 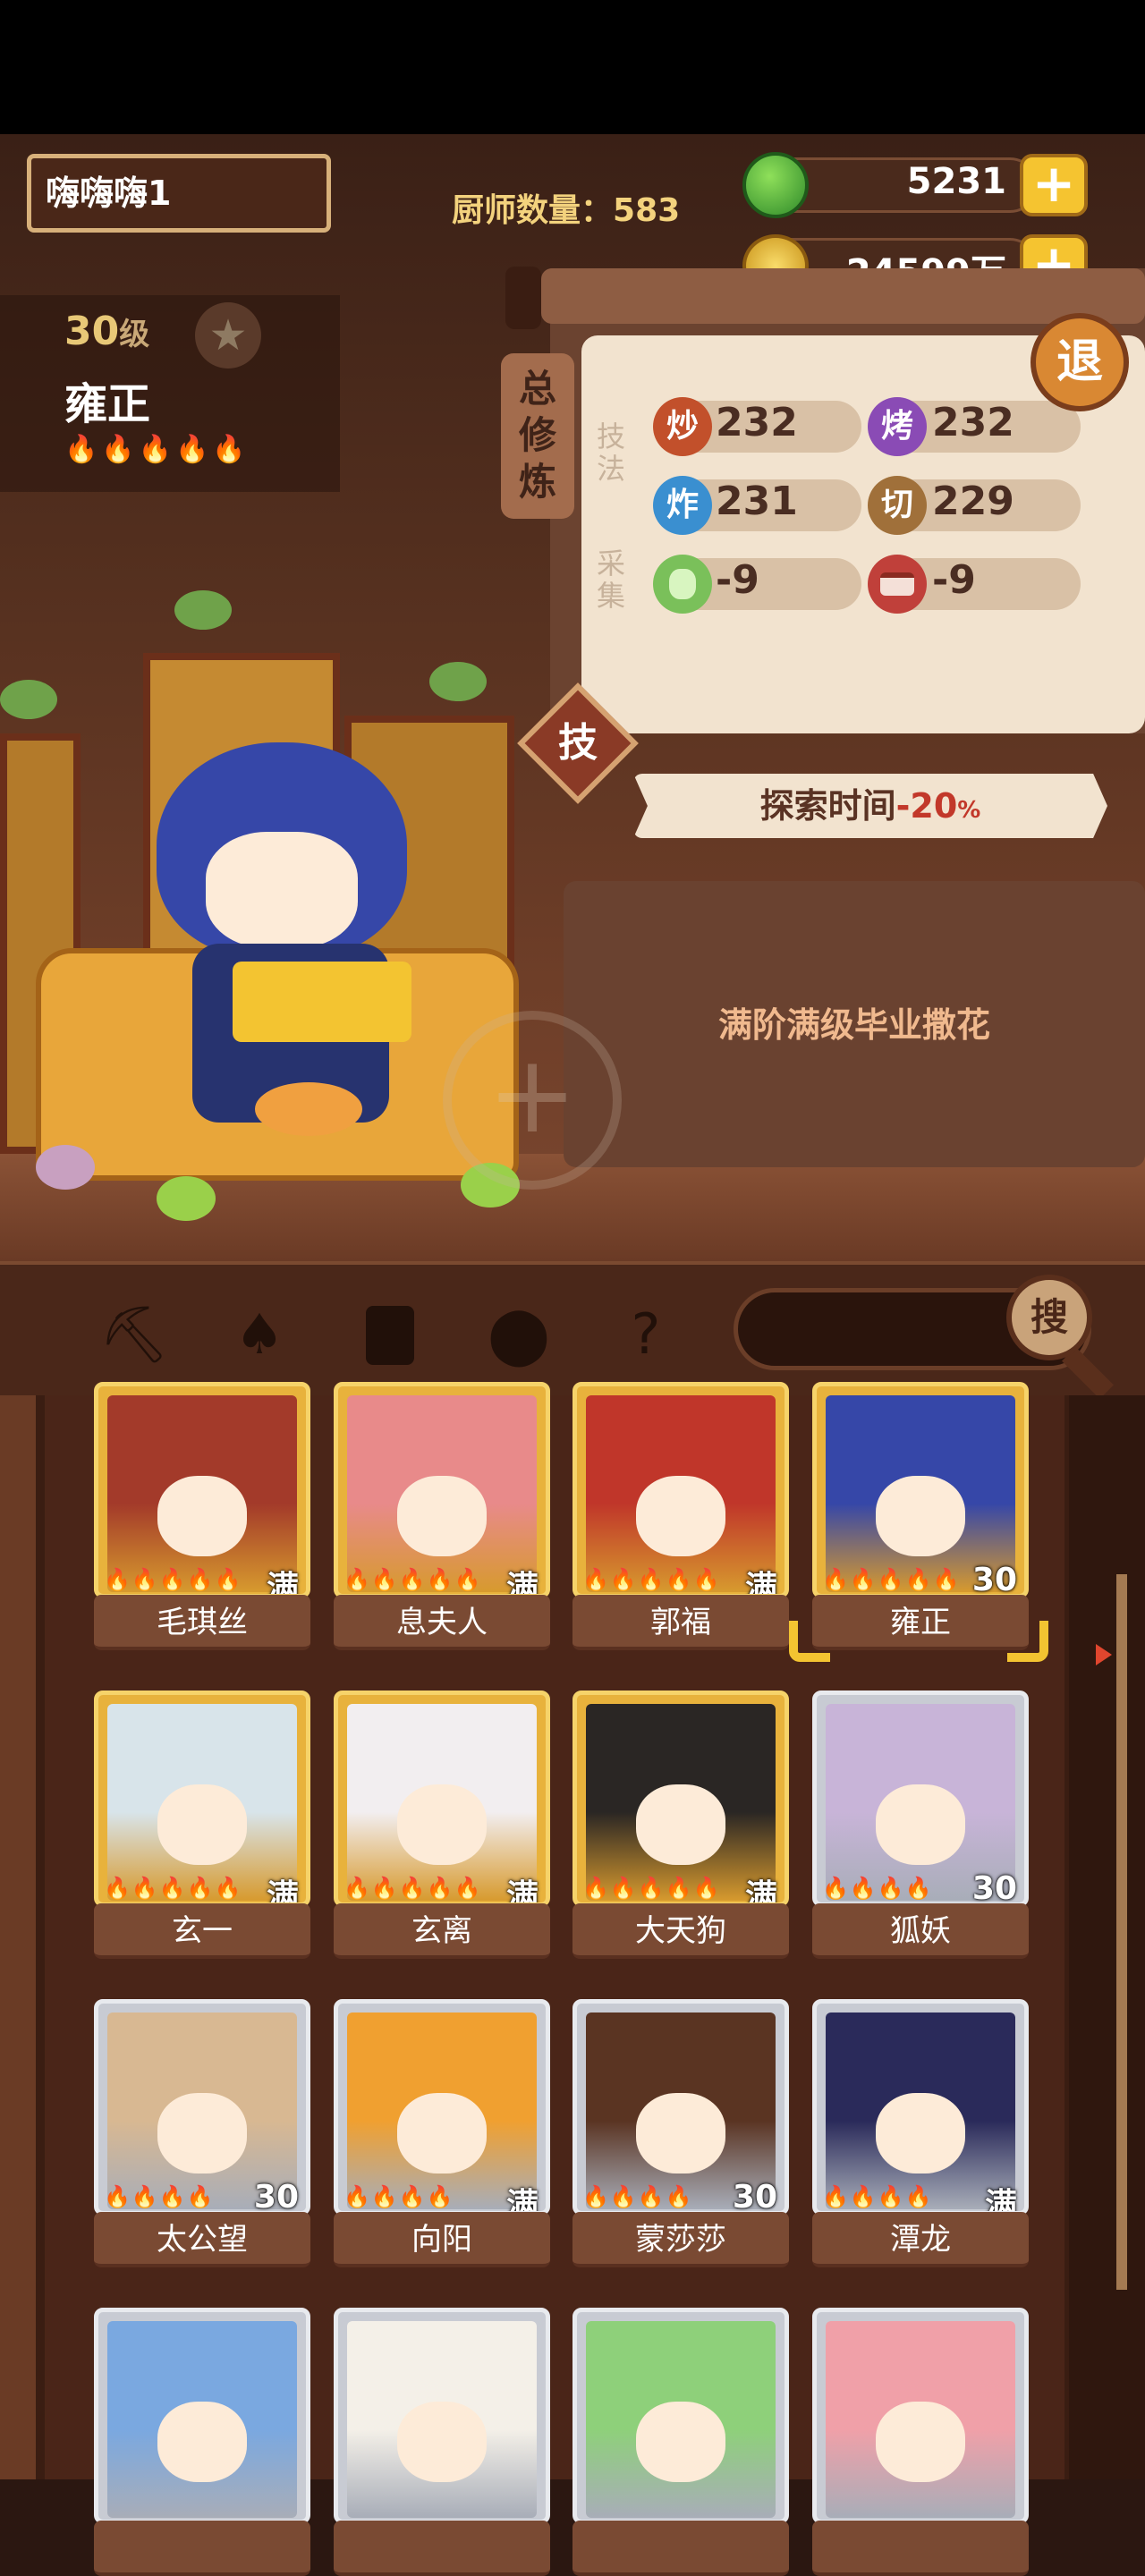 What do you see at coordinates (682, 505) in the screenshot?
I see `deep-fry-icon: 炸` at bounding box center [682, 505].